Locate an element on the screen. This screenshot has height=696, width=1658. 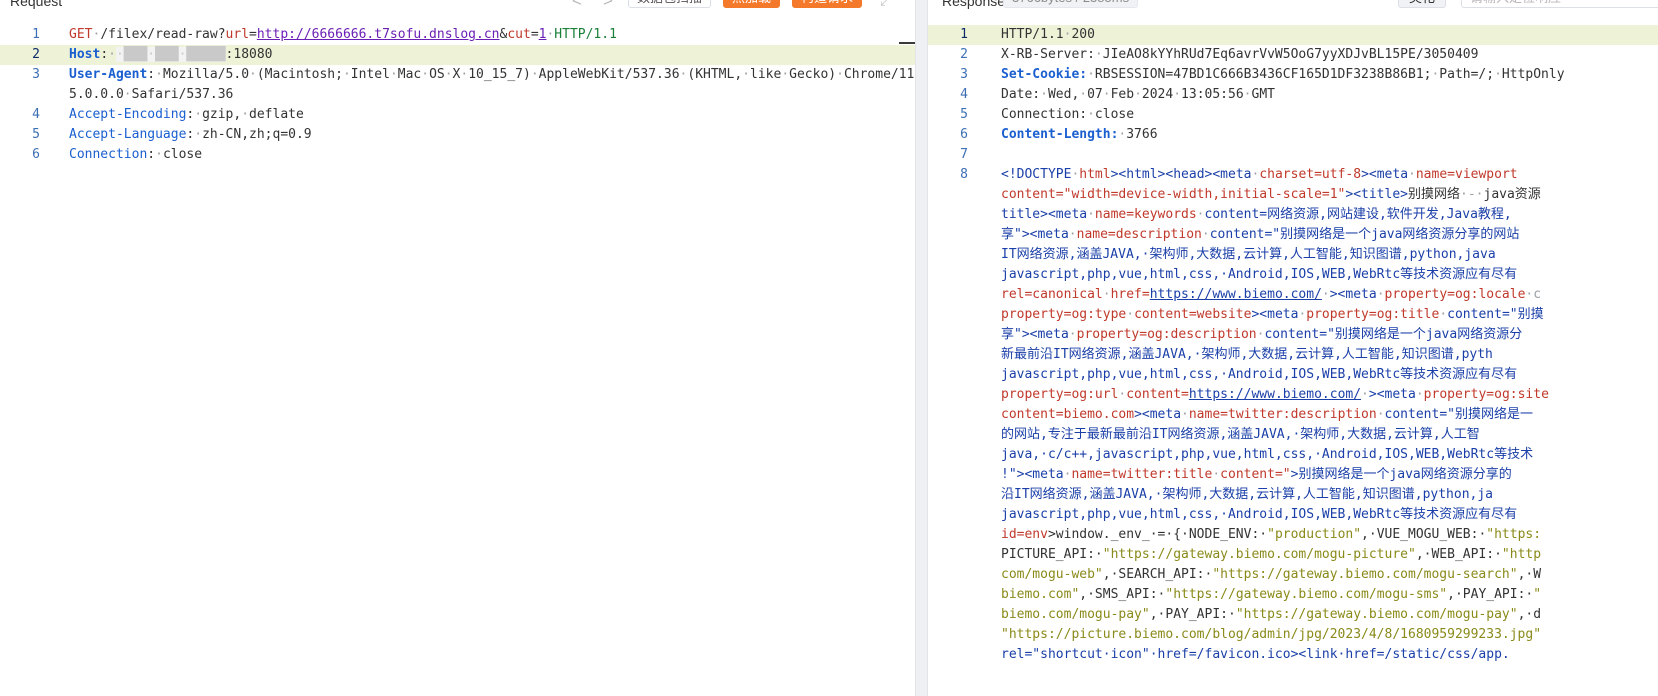
line-number: 1 is located at coordinates (36, 34).